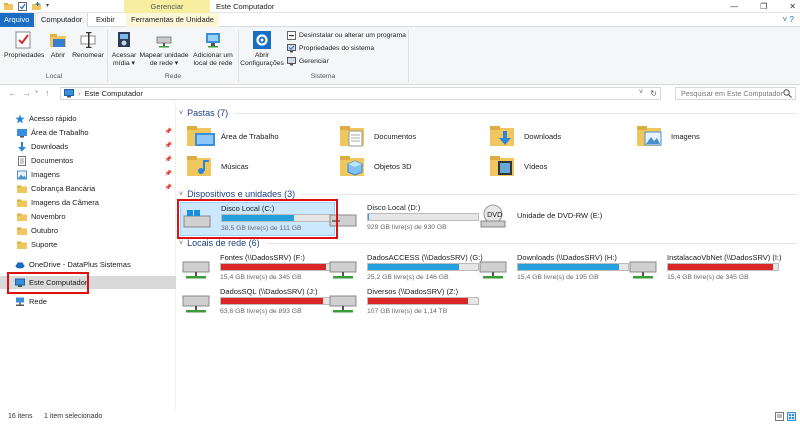 Image resolution: width=800 pixels, height=424 pixels. What do you see at coordinates (518, 166) in the screenshot?
I see `folder-videos: Vídeos` at bounding box center [518, 166].